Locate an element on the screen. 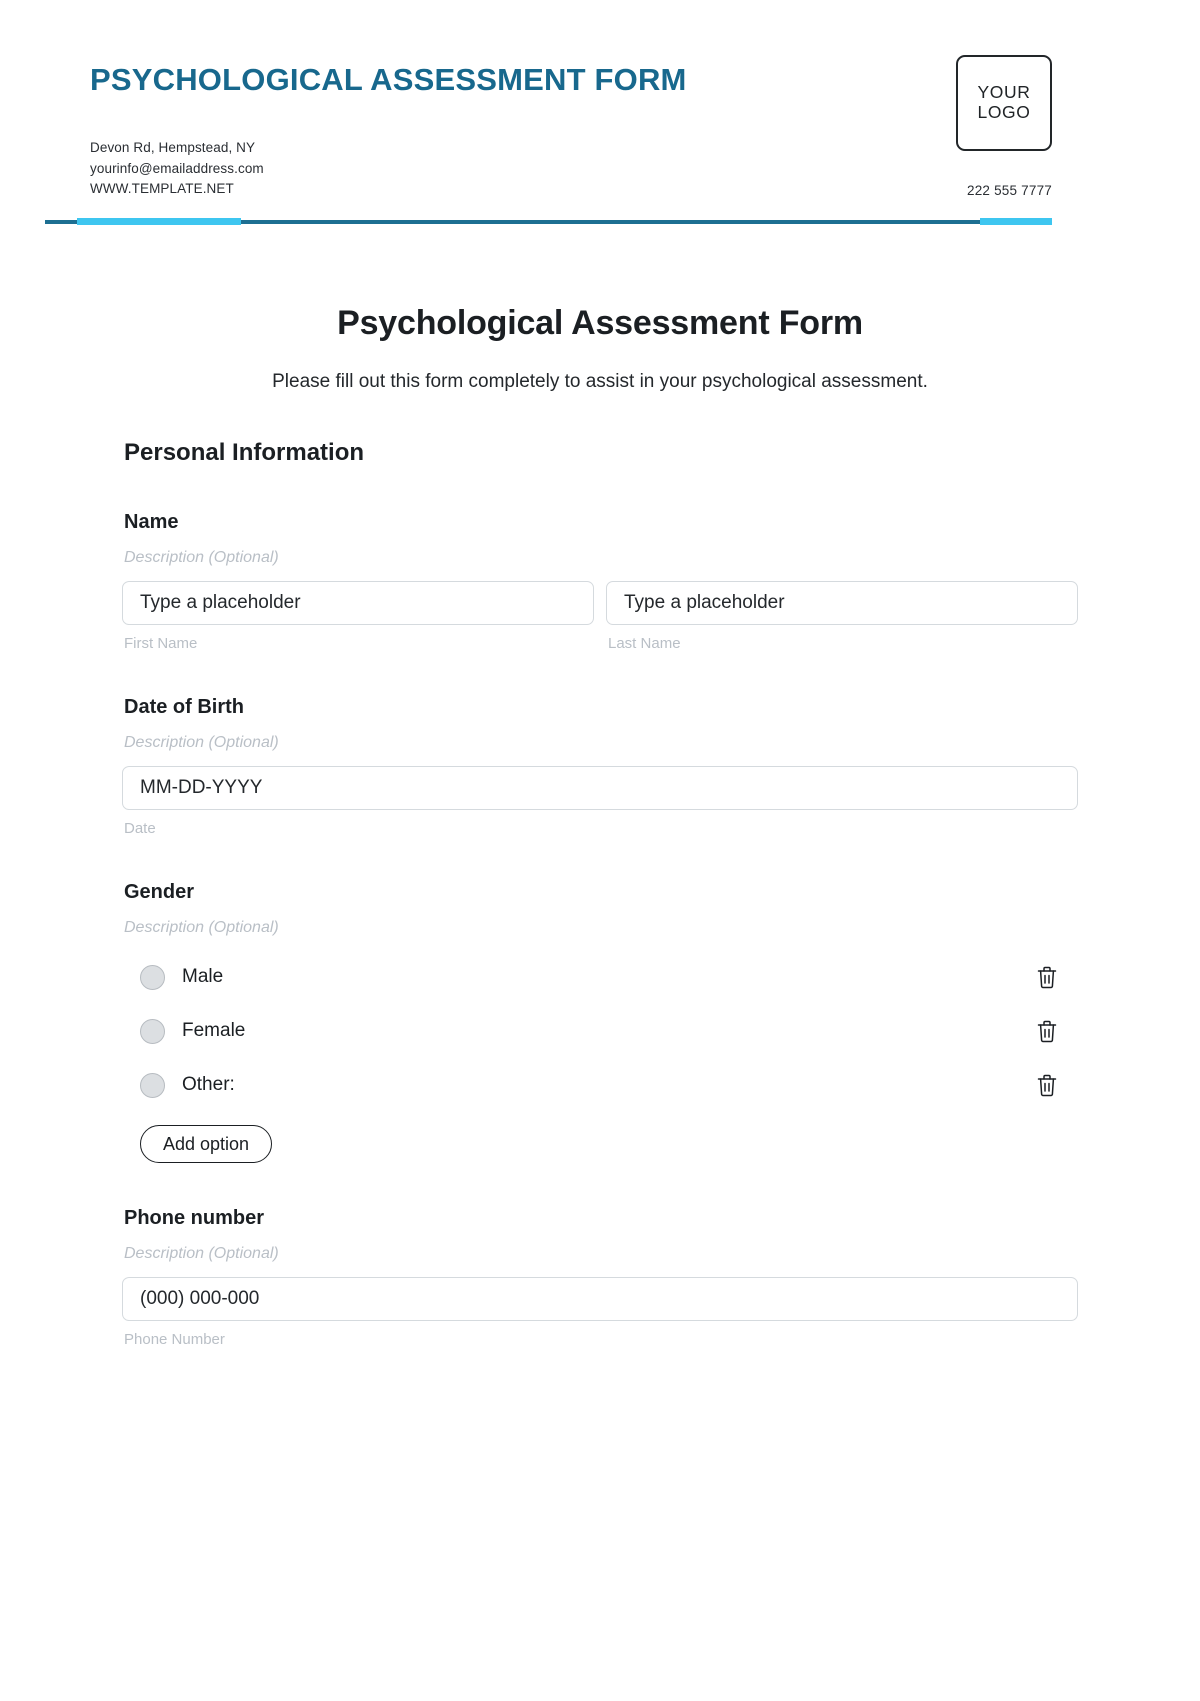 This screenshot has height=1701, width=1200. last-name-column: Last Name is located at coordinates (842, 616).